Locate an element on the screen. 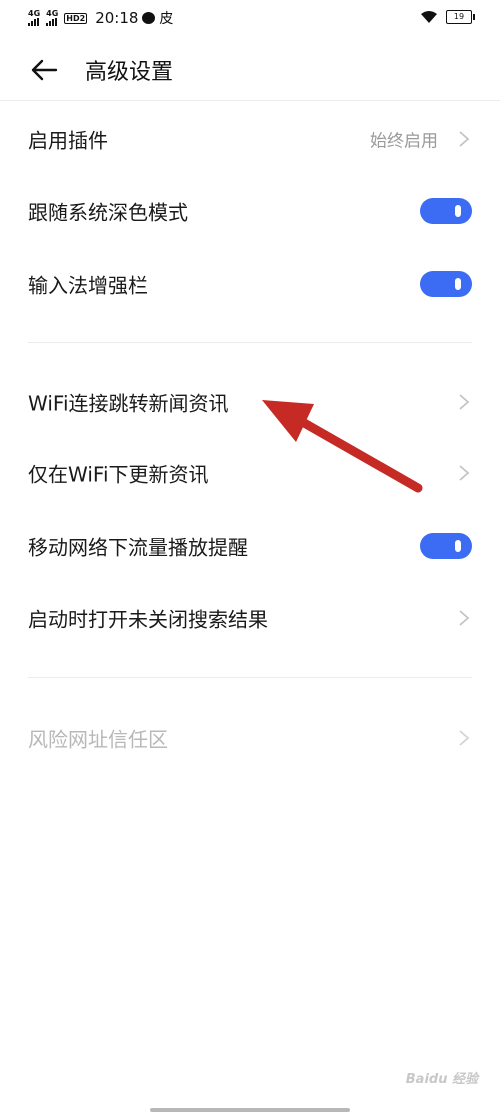 The width and height of the screenshot is (500, 1116). setting-label: 跟随系统深色模式 is located at coordinates (108, 212).